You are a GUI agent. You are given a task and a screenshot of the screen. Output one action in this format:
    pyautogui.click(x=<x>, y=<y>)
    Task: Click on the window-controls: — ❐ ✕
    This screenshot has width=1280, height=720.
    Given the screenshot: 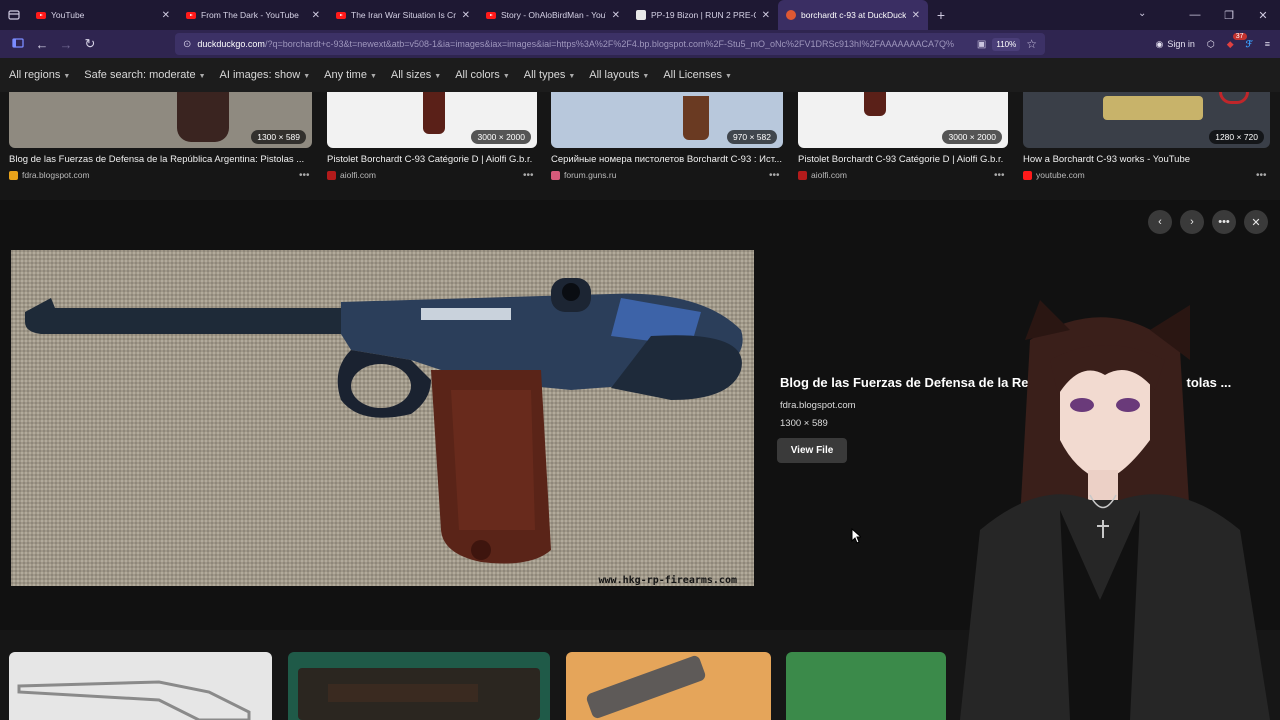 What is the action you would take?
    pyautogui.click(x=1229, y=15)
    